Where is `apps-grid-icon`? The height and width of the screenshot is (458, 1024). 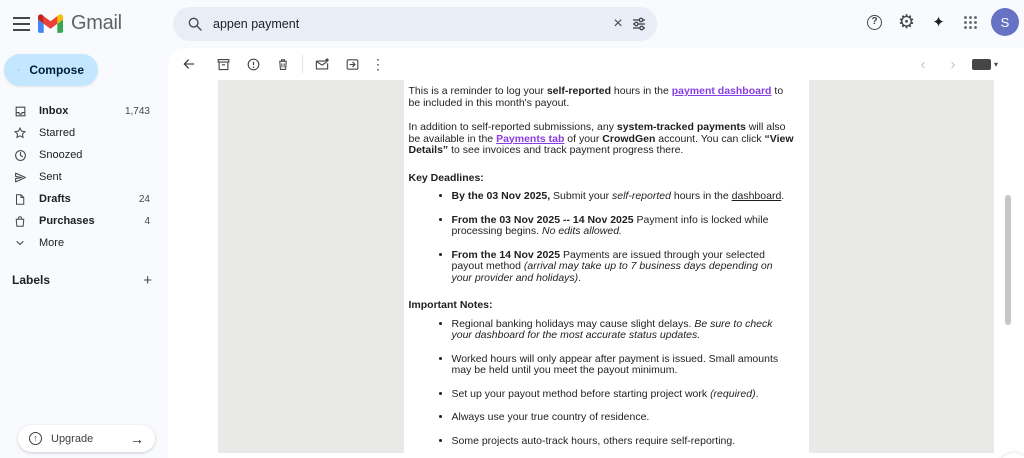
apps-grid-icon is located at coordinates (970, 22).